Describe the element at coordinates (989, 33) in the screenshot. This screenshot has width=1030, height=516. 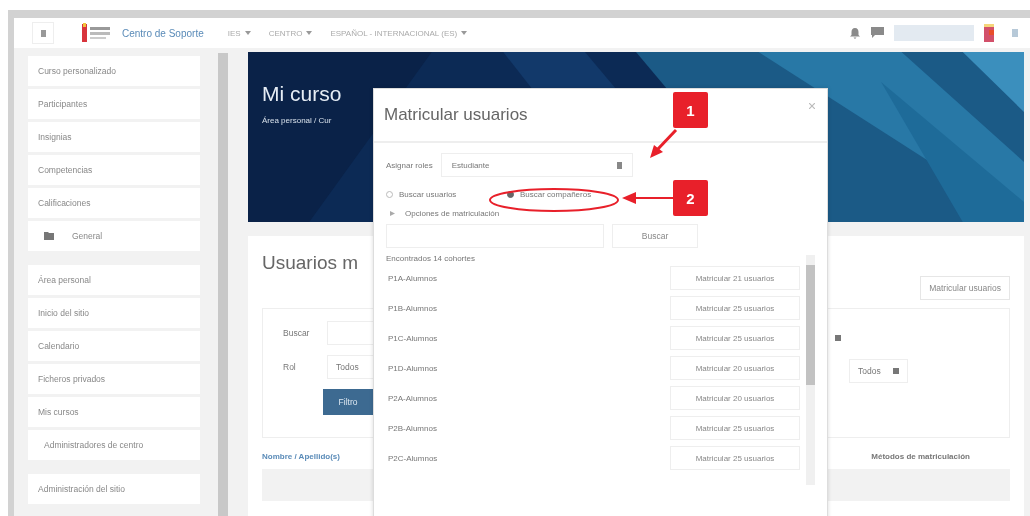
I see `avatar-icon` at that location.